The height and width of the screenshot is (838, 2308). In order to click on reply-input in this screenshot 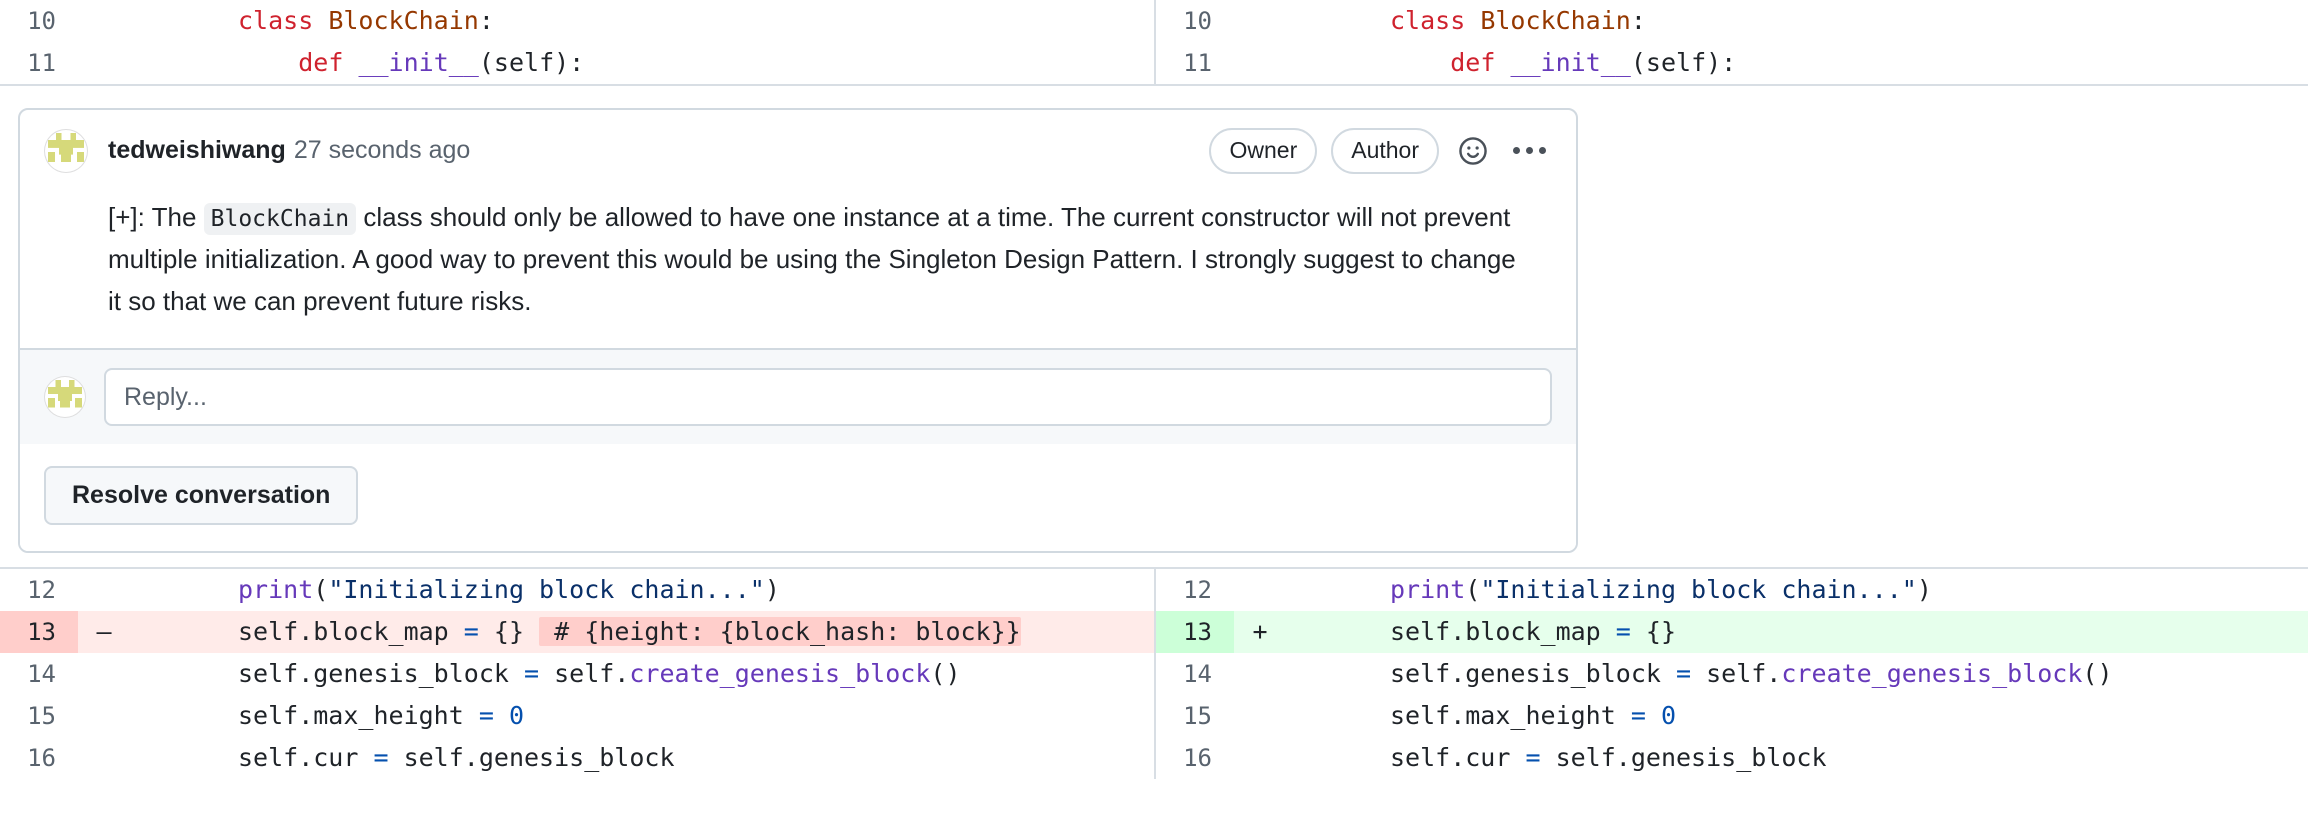, I will do `click(828, 397)`.